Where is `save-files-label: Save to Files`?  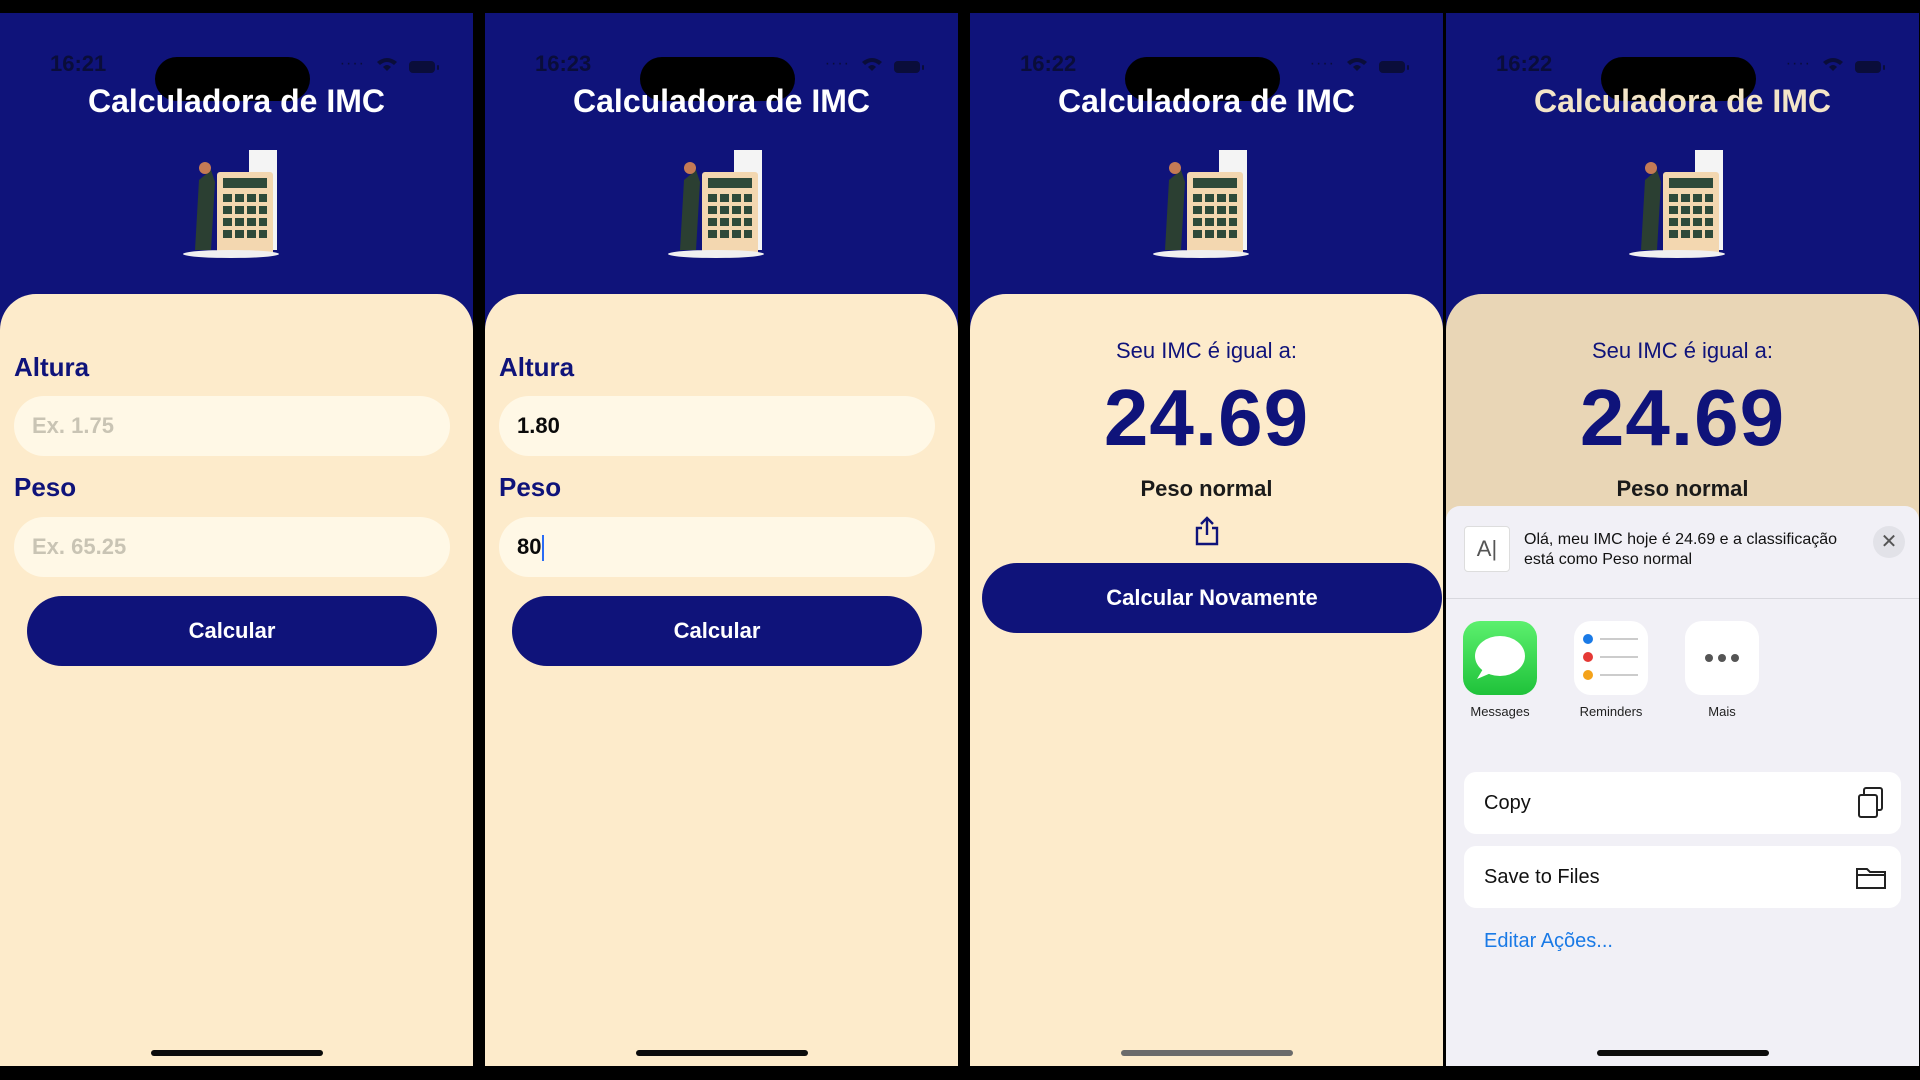 save-files-label: Save to Files is located at coordinates (1542, 877).